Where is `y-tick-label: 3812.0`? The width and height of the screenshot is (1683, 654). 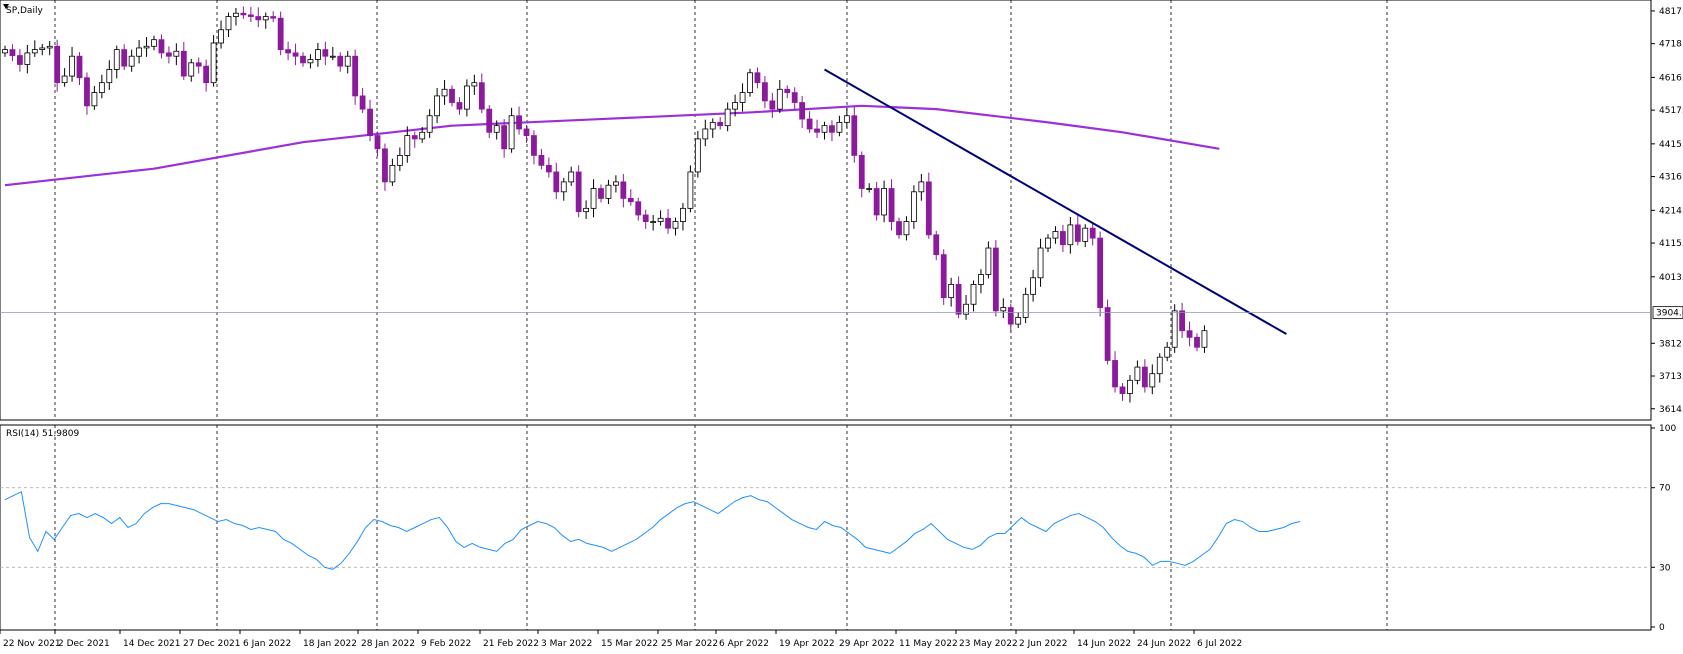 y-tick-label: 3812.0 is located at coordinates (1671, 344).